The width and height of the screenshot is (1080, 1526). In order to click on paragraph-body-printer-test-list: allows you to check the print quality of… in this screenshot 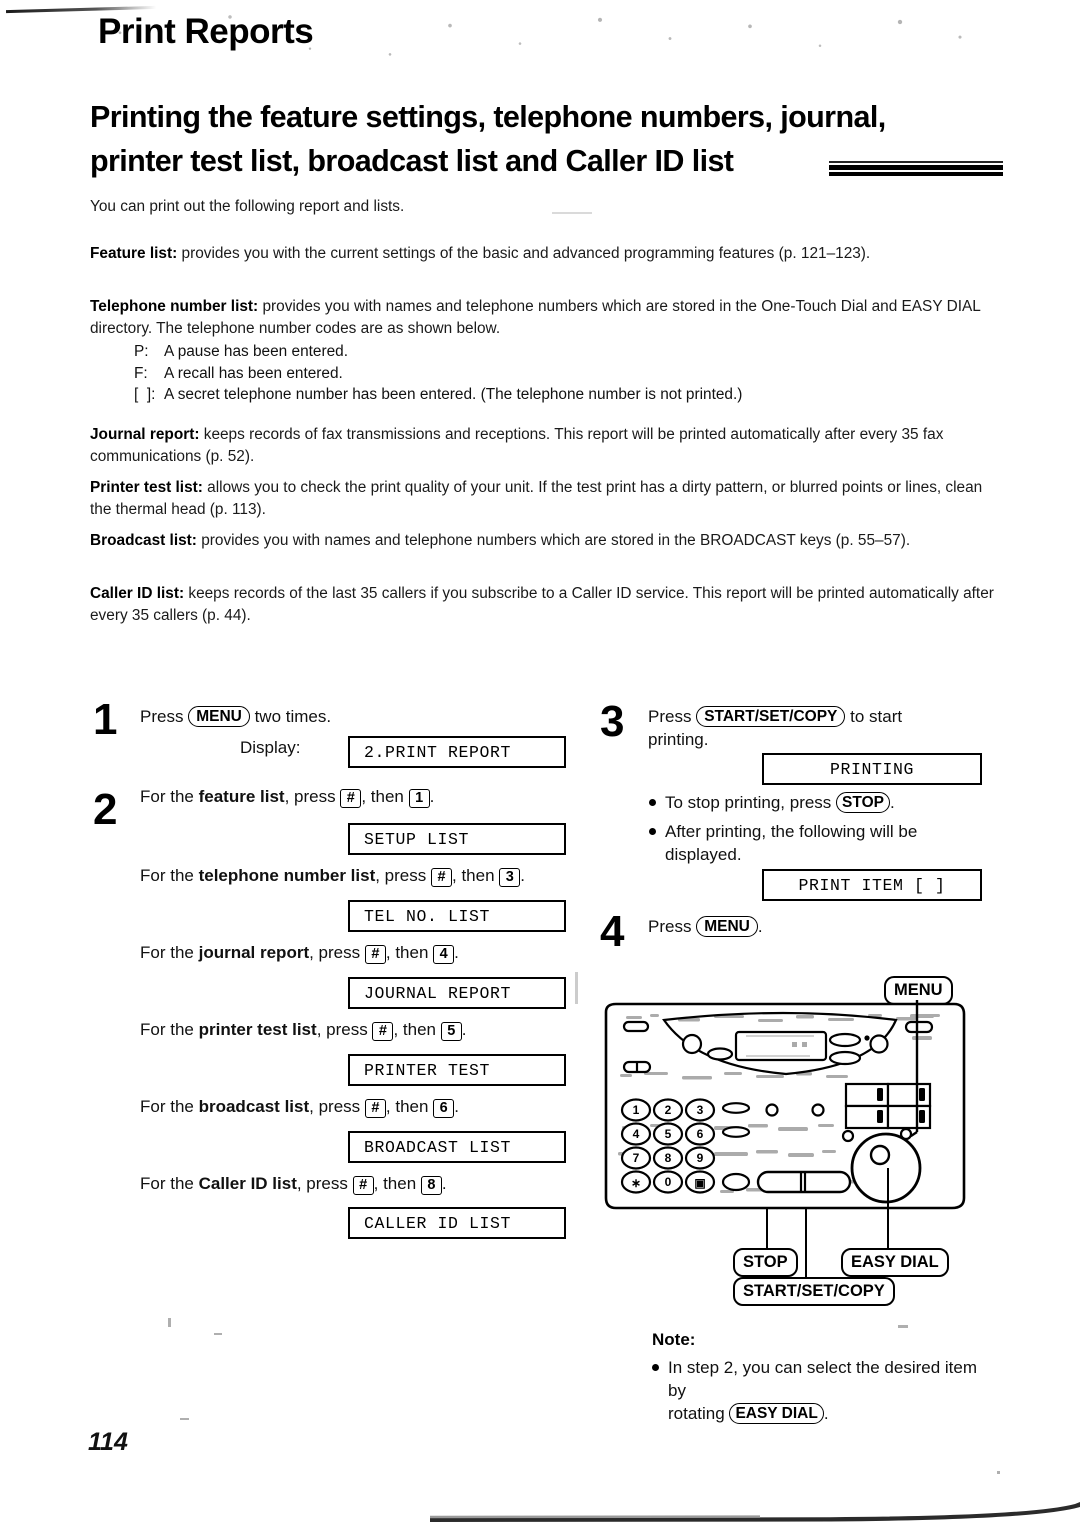, I will do `click(536, 498)`.